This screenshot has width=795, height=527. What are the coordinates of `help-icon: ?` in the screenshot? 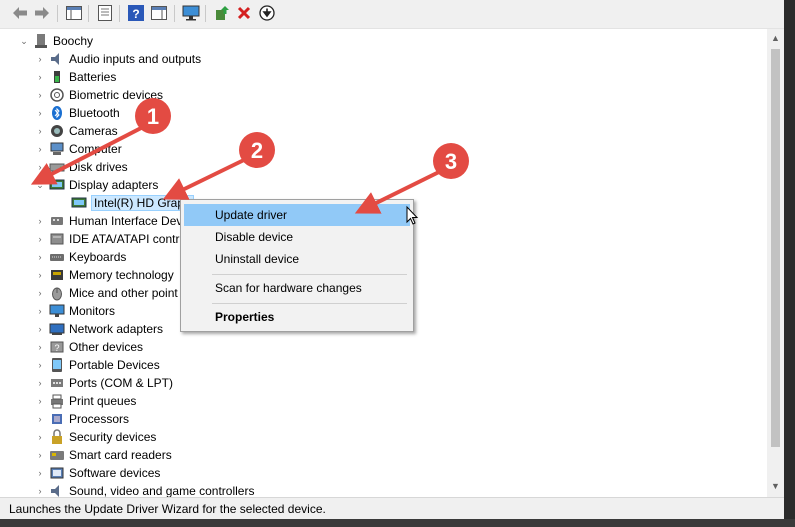 It's located at (136, 13).